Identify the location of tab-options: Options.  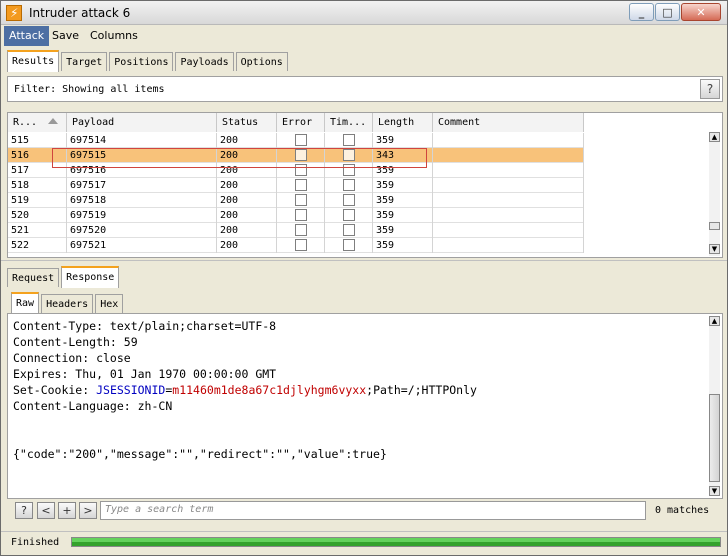
(261, 61).